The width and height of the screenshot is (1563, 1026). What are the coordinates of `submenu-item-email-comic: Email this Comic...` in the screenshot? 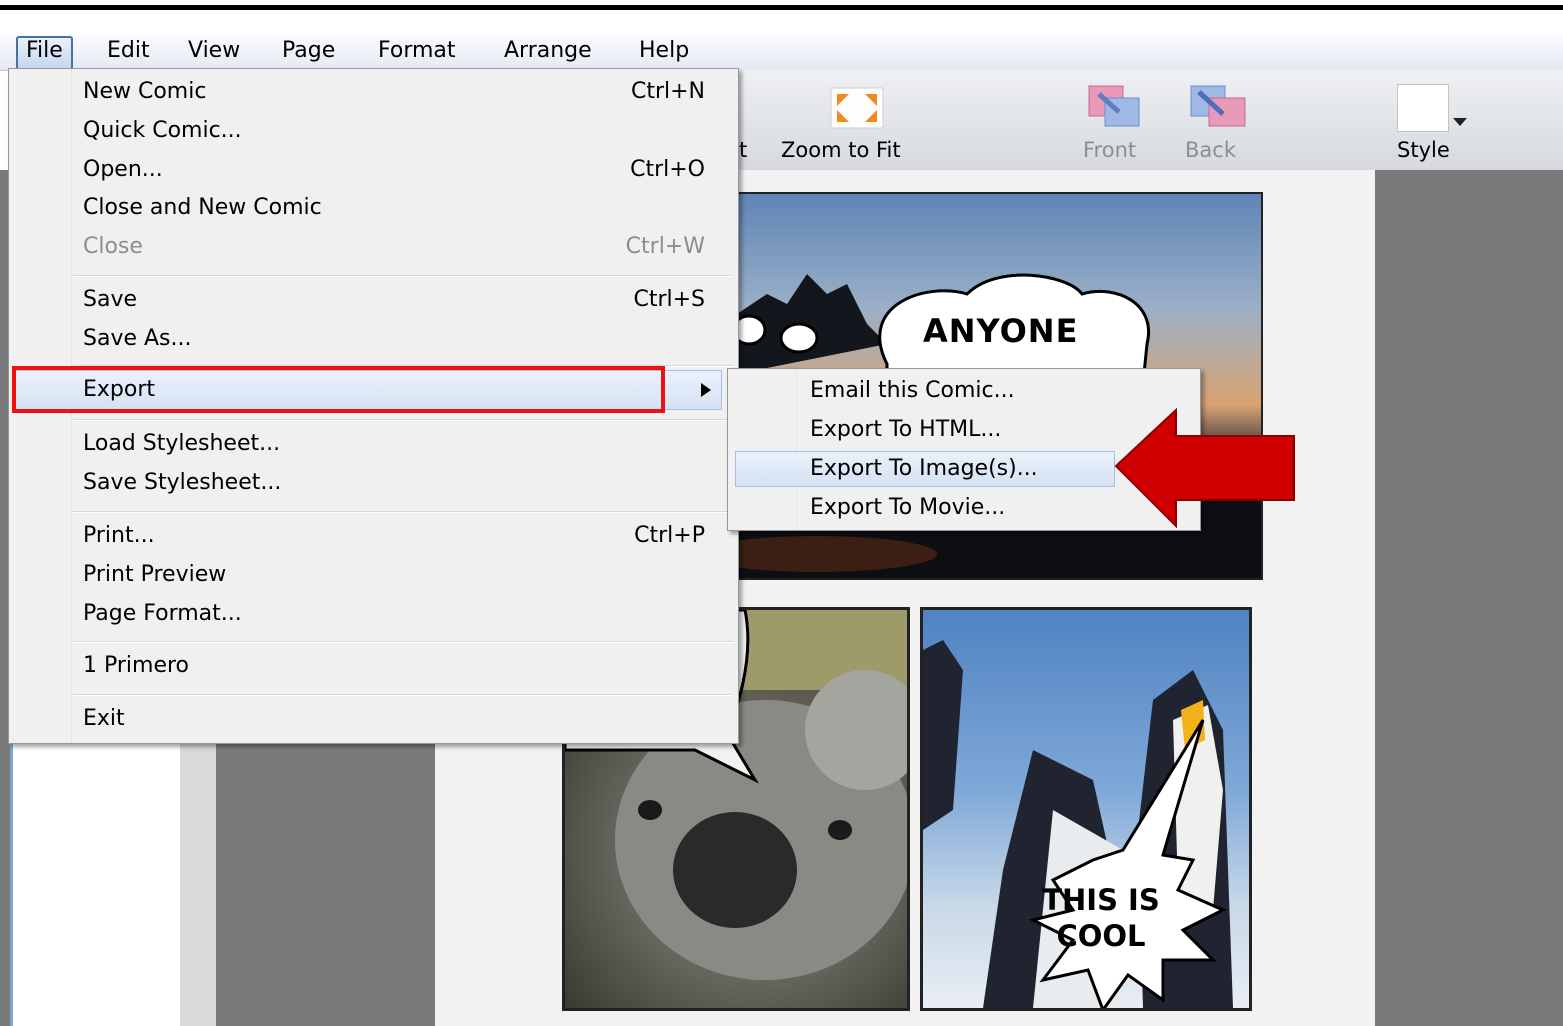 It's located at (912, 391).